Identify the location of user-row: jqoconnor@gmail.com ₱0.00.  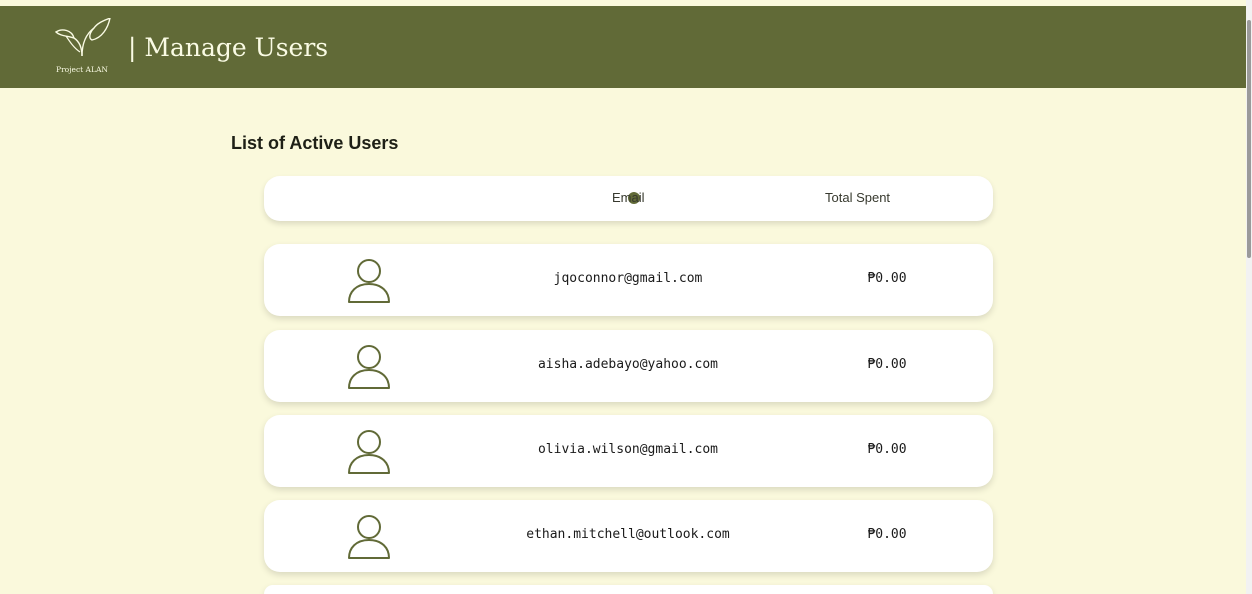
(628, 280).